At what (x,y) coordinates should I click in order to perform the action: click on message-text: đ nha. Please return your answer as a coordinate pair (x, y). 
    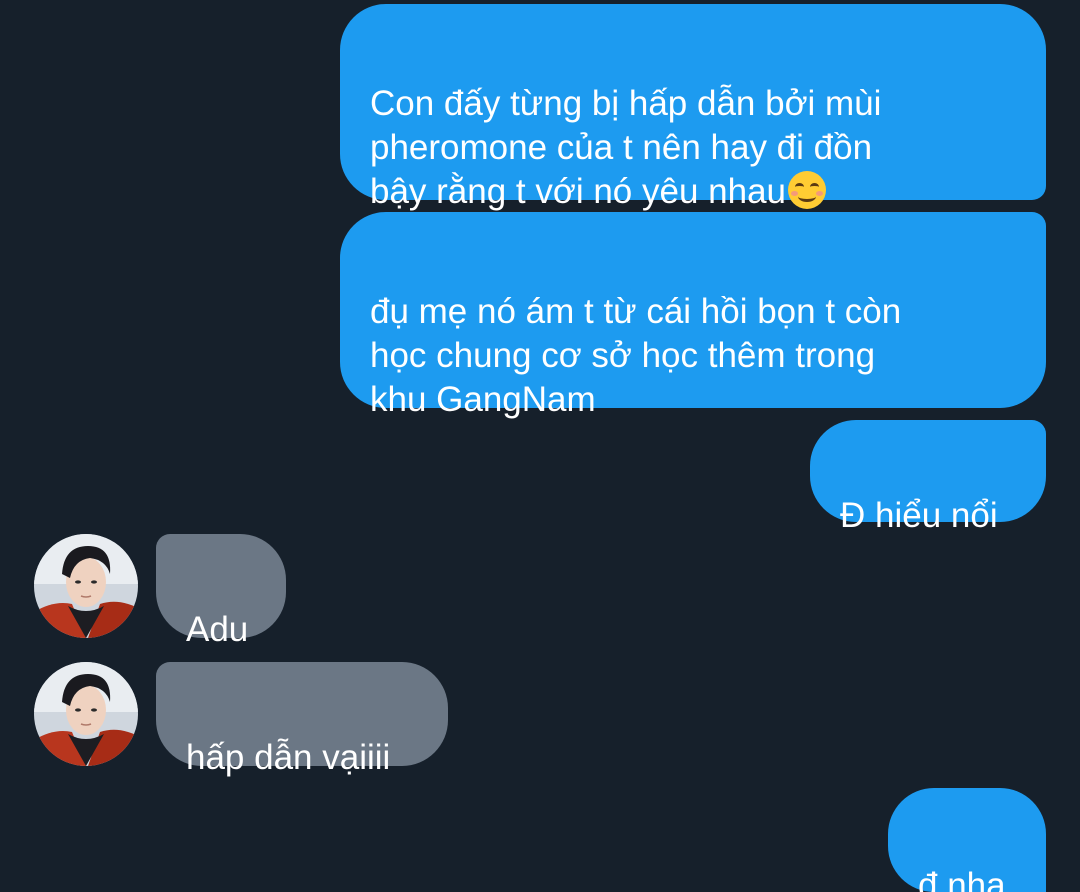
    Looking at the image, I should click on (962, 879).